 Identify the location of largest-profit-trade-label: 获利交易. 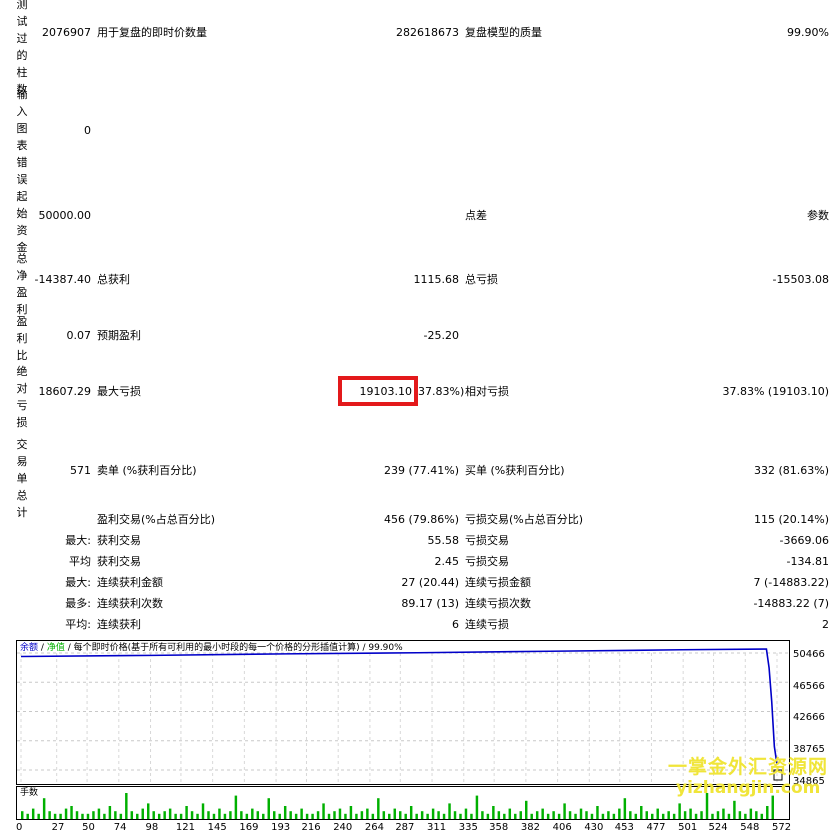
(119, 540).